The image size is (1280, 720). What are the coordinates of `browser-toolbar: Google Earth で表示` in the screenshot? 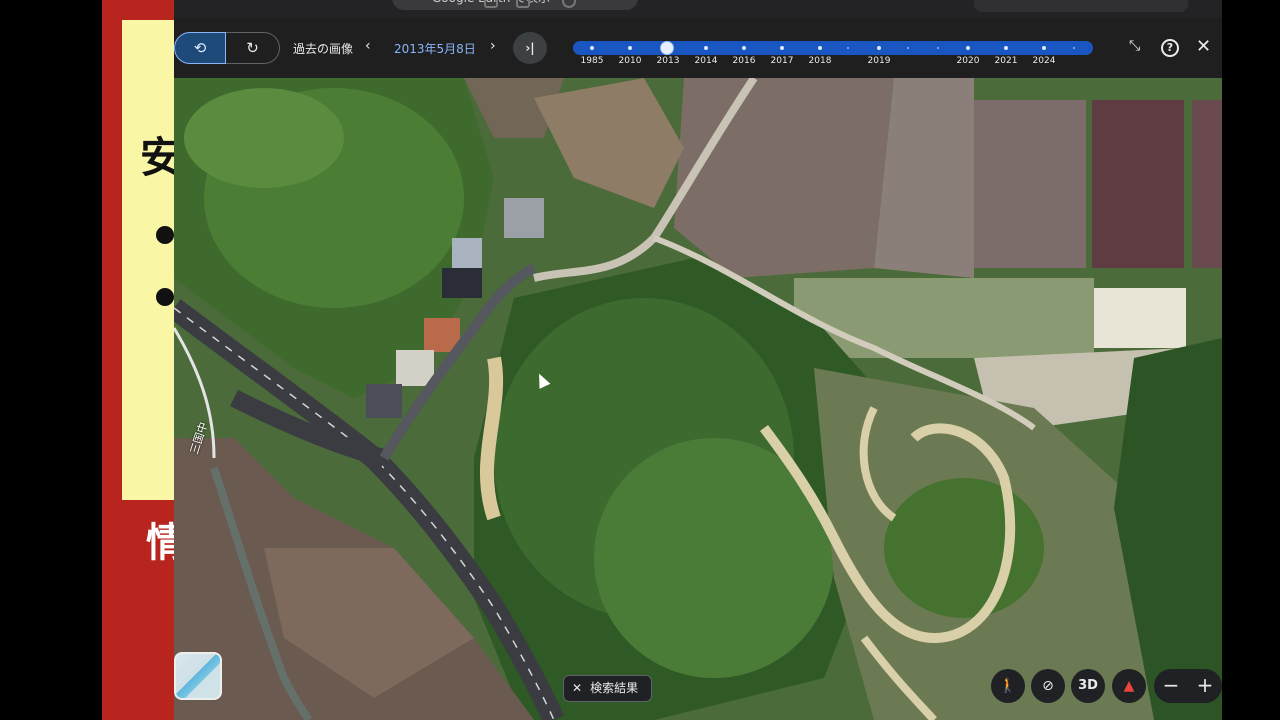 It's located at (698, 9).